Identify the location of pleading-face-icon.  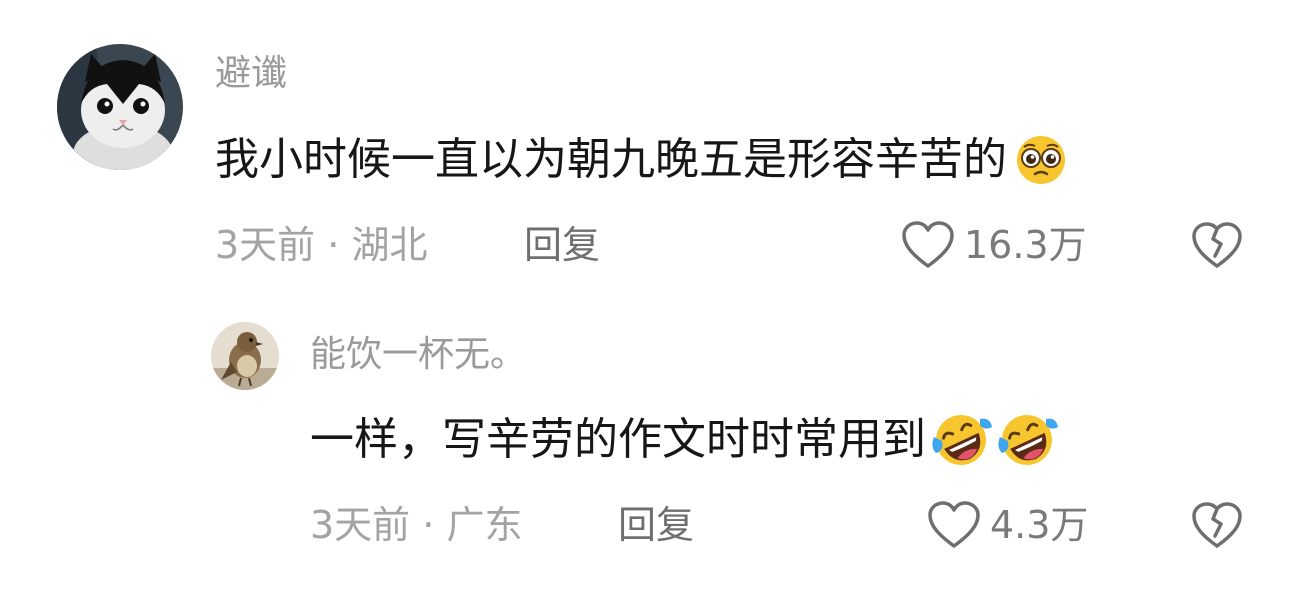
(1041, 160).